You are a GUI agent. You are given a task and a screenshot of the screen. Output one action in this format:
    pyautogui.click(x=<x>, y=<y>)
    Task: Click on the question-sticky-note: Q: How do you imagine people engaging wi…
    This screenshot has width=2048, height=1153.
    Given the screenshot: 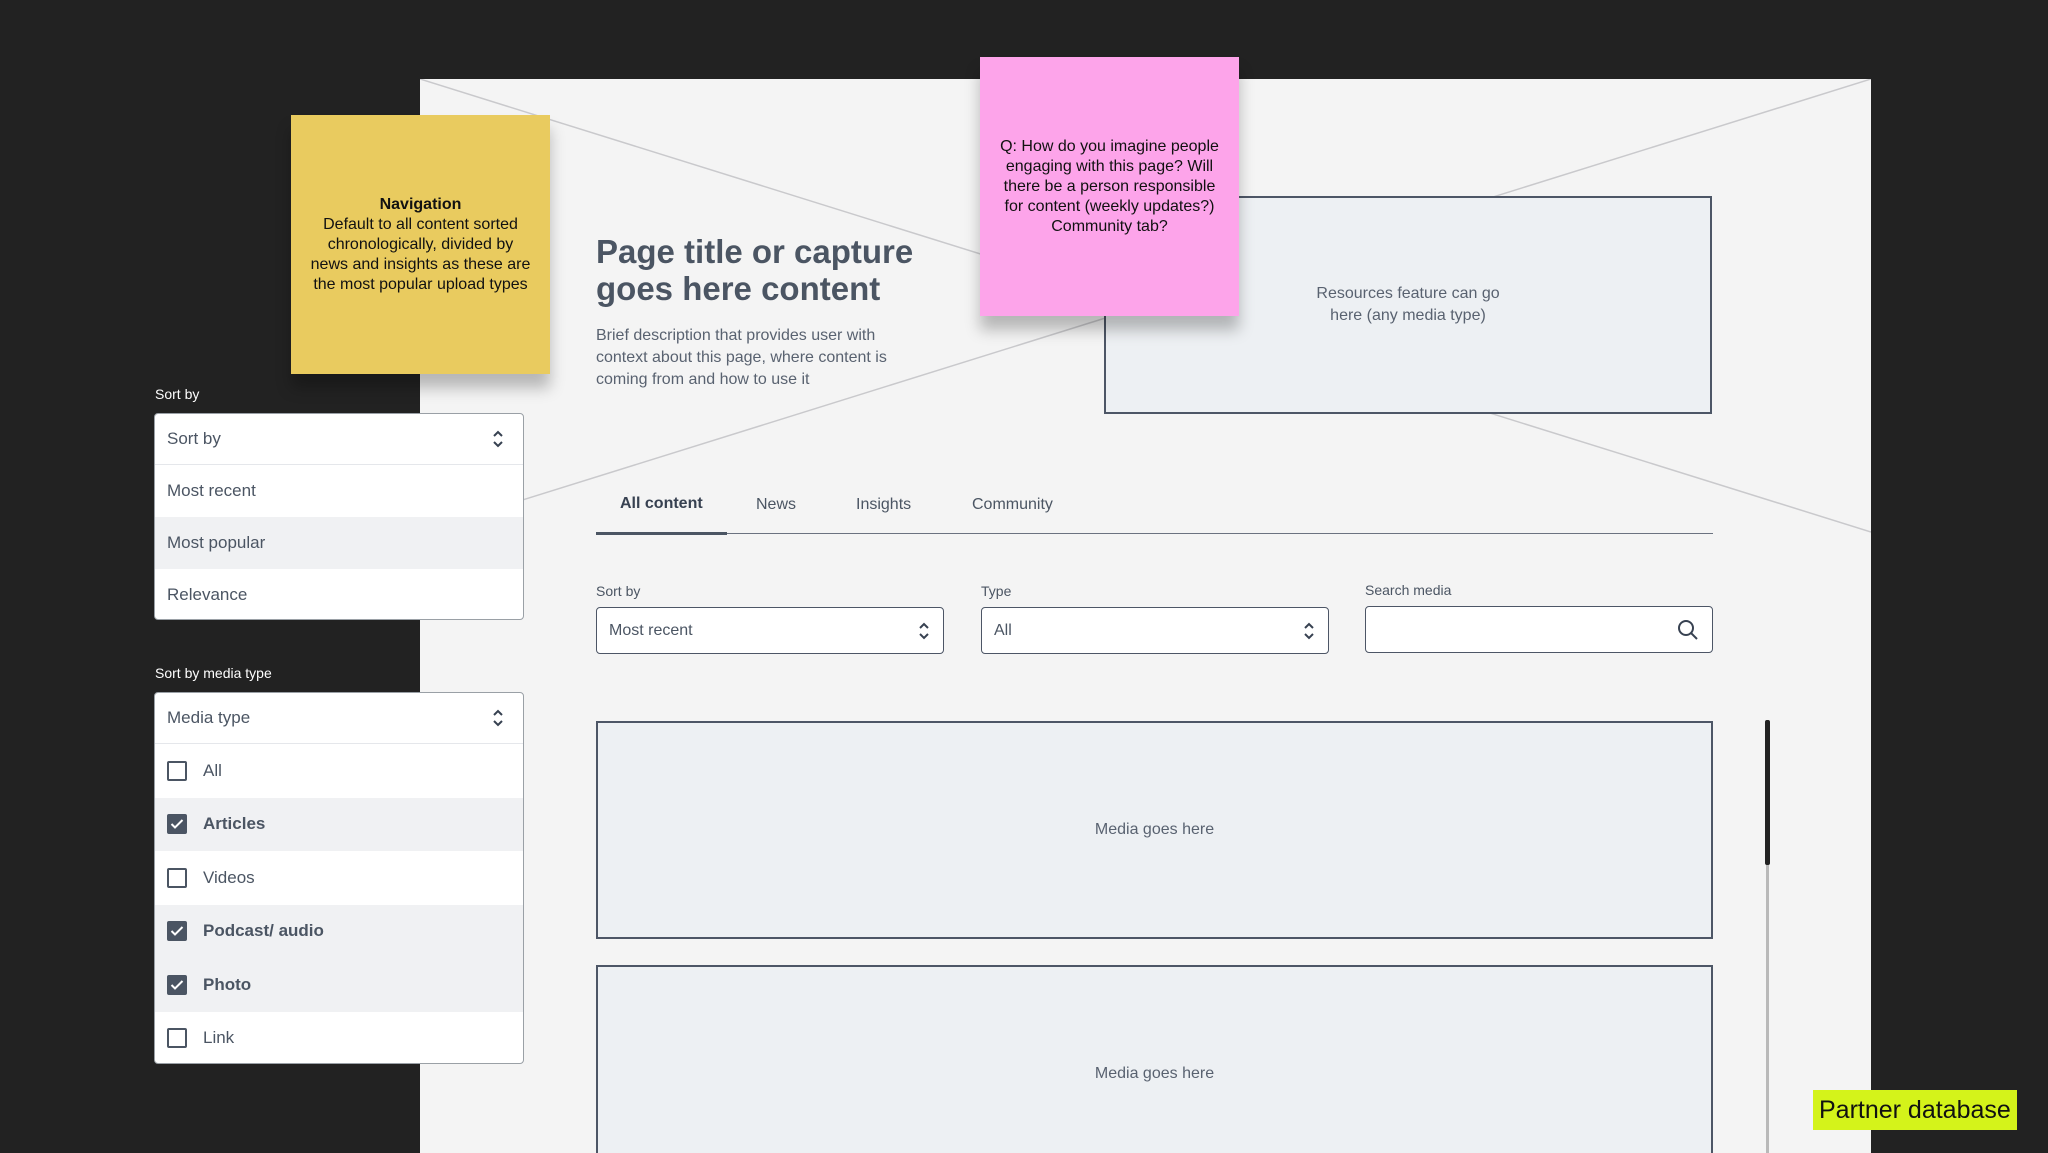 What is the action you would take?
    pyautogui.click(x=1109, y=186)
    